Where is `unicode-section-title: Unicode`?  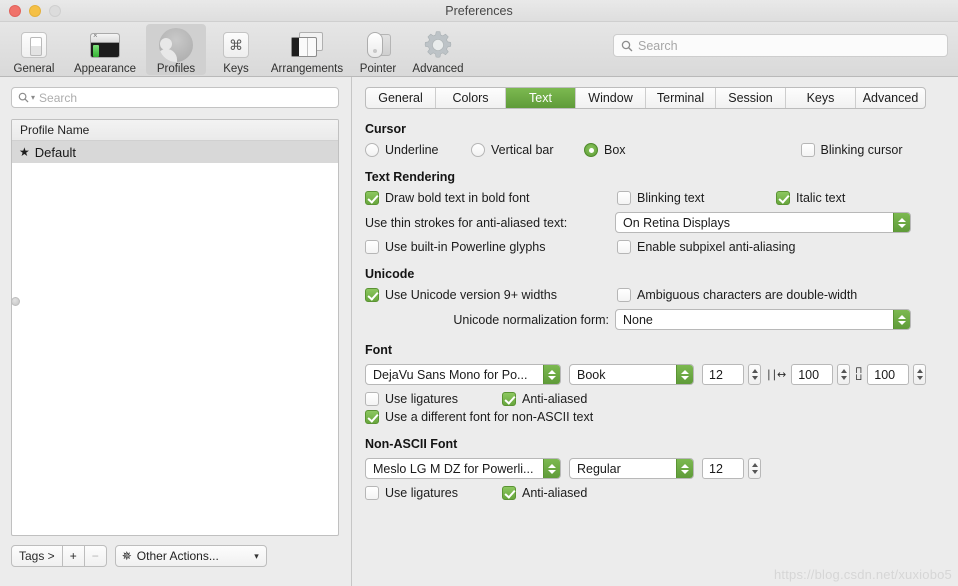
unicode-section-title: Unicode is located at coordinates (390, 274).